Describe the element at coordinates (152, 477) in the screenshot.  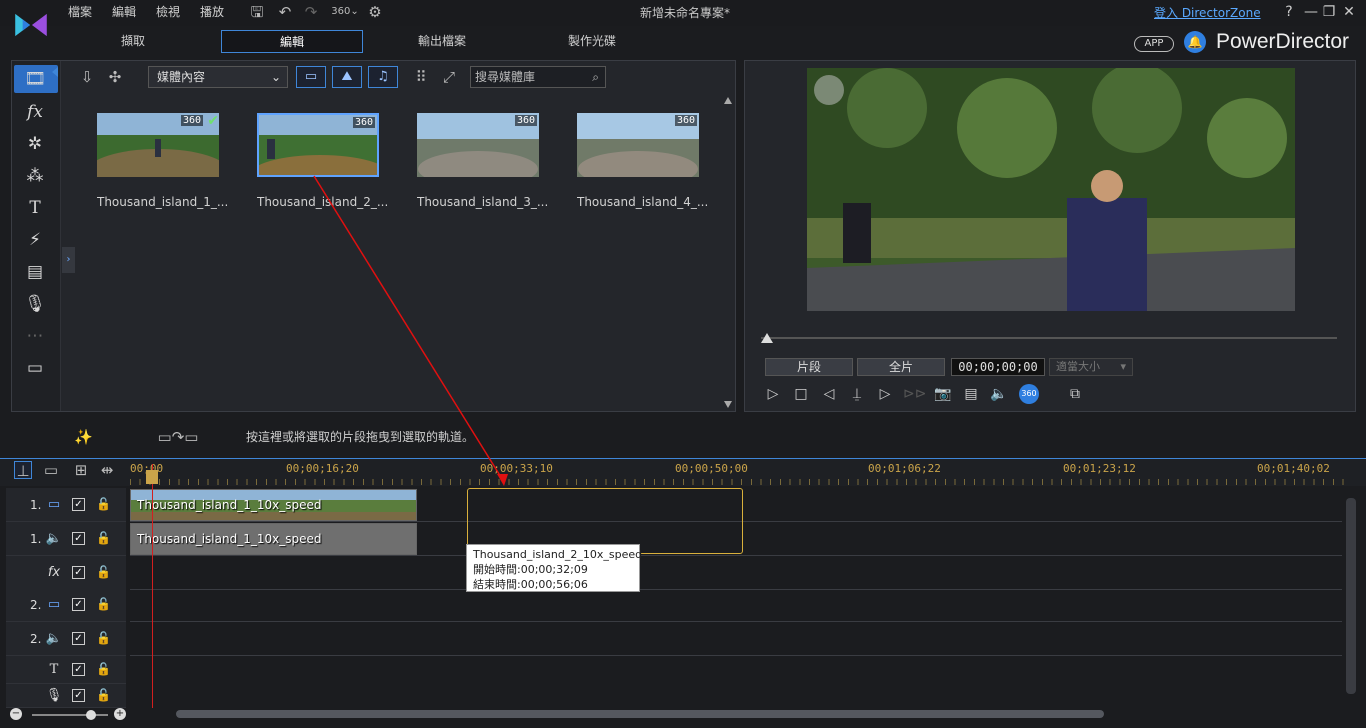
I see `playhead-handle` at that location.